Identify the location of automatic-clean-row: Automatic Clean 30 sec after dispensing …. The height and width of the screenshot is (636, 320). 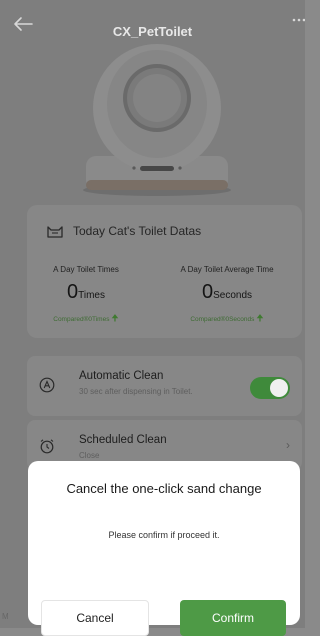
(164, 386).